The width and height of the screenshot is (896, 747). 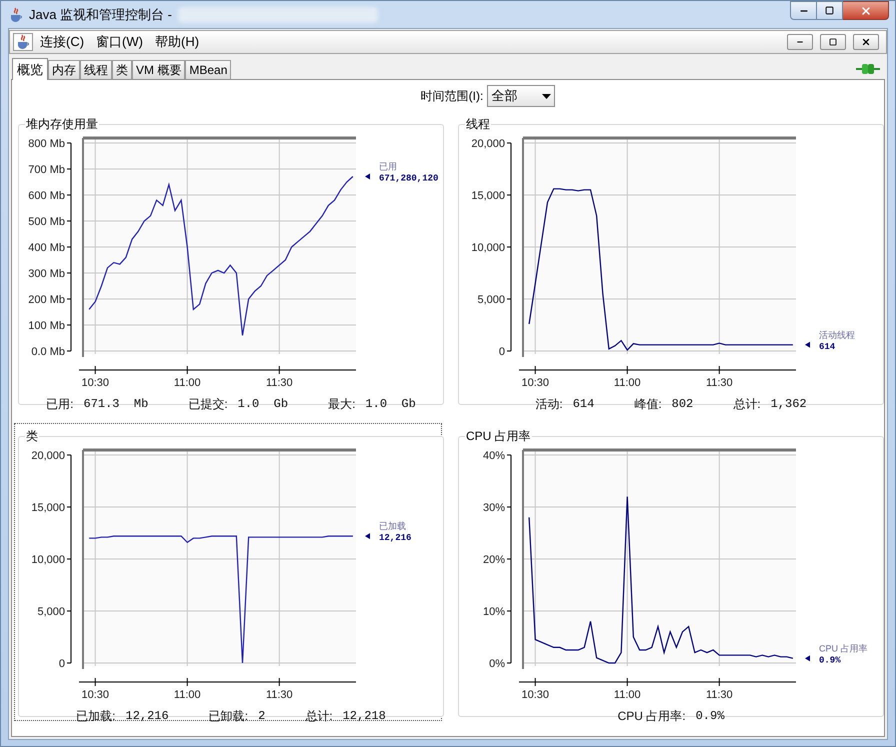 I want to click on time-range-label: 时间范围(I):, so click(x=452, y=96).